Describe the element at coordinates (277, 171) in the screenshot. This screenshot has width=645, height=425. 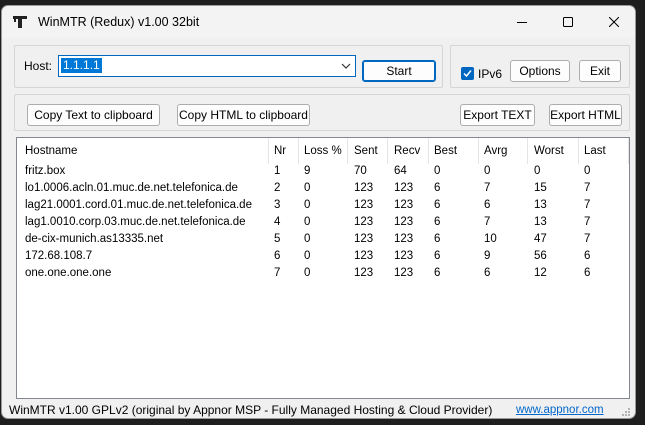
I see `cell-nr: 1` at that location.